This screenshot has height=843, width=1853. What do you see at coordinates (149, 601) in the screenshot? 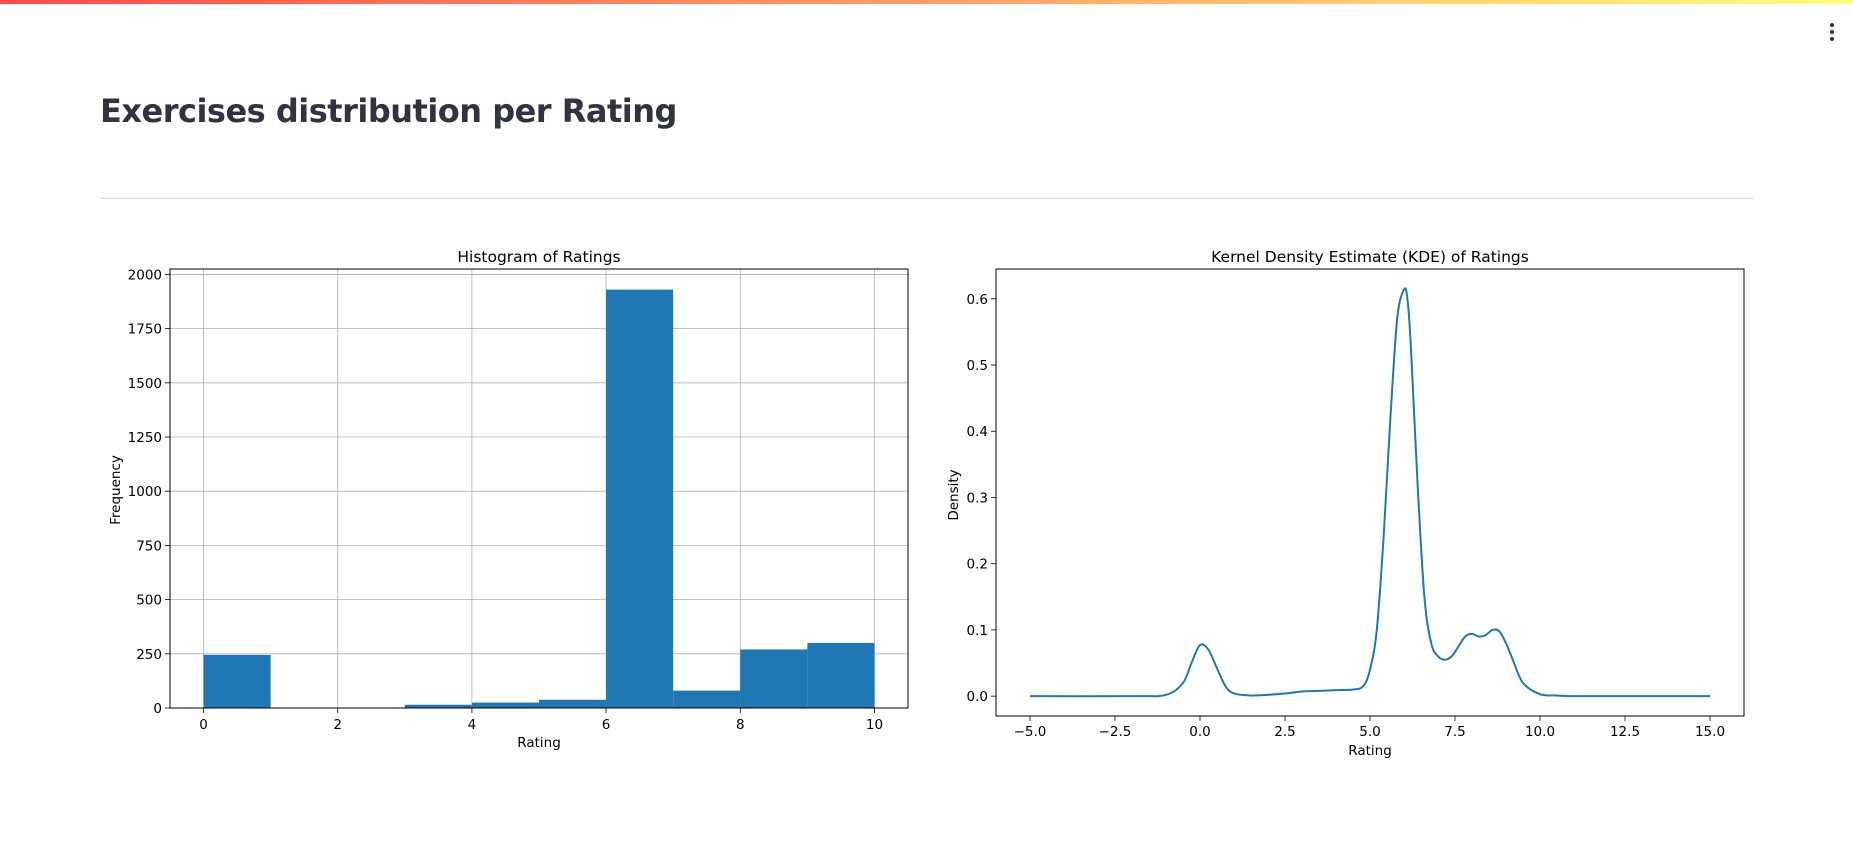
I see `histogram-y-tick-label: 500` at bounding box center [149, 601].